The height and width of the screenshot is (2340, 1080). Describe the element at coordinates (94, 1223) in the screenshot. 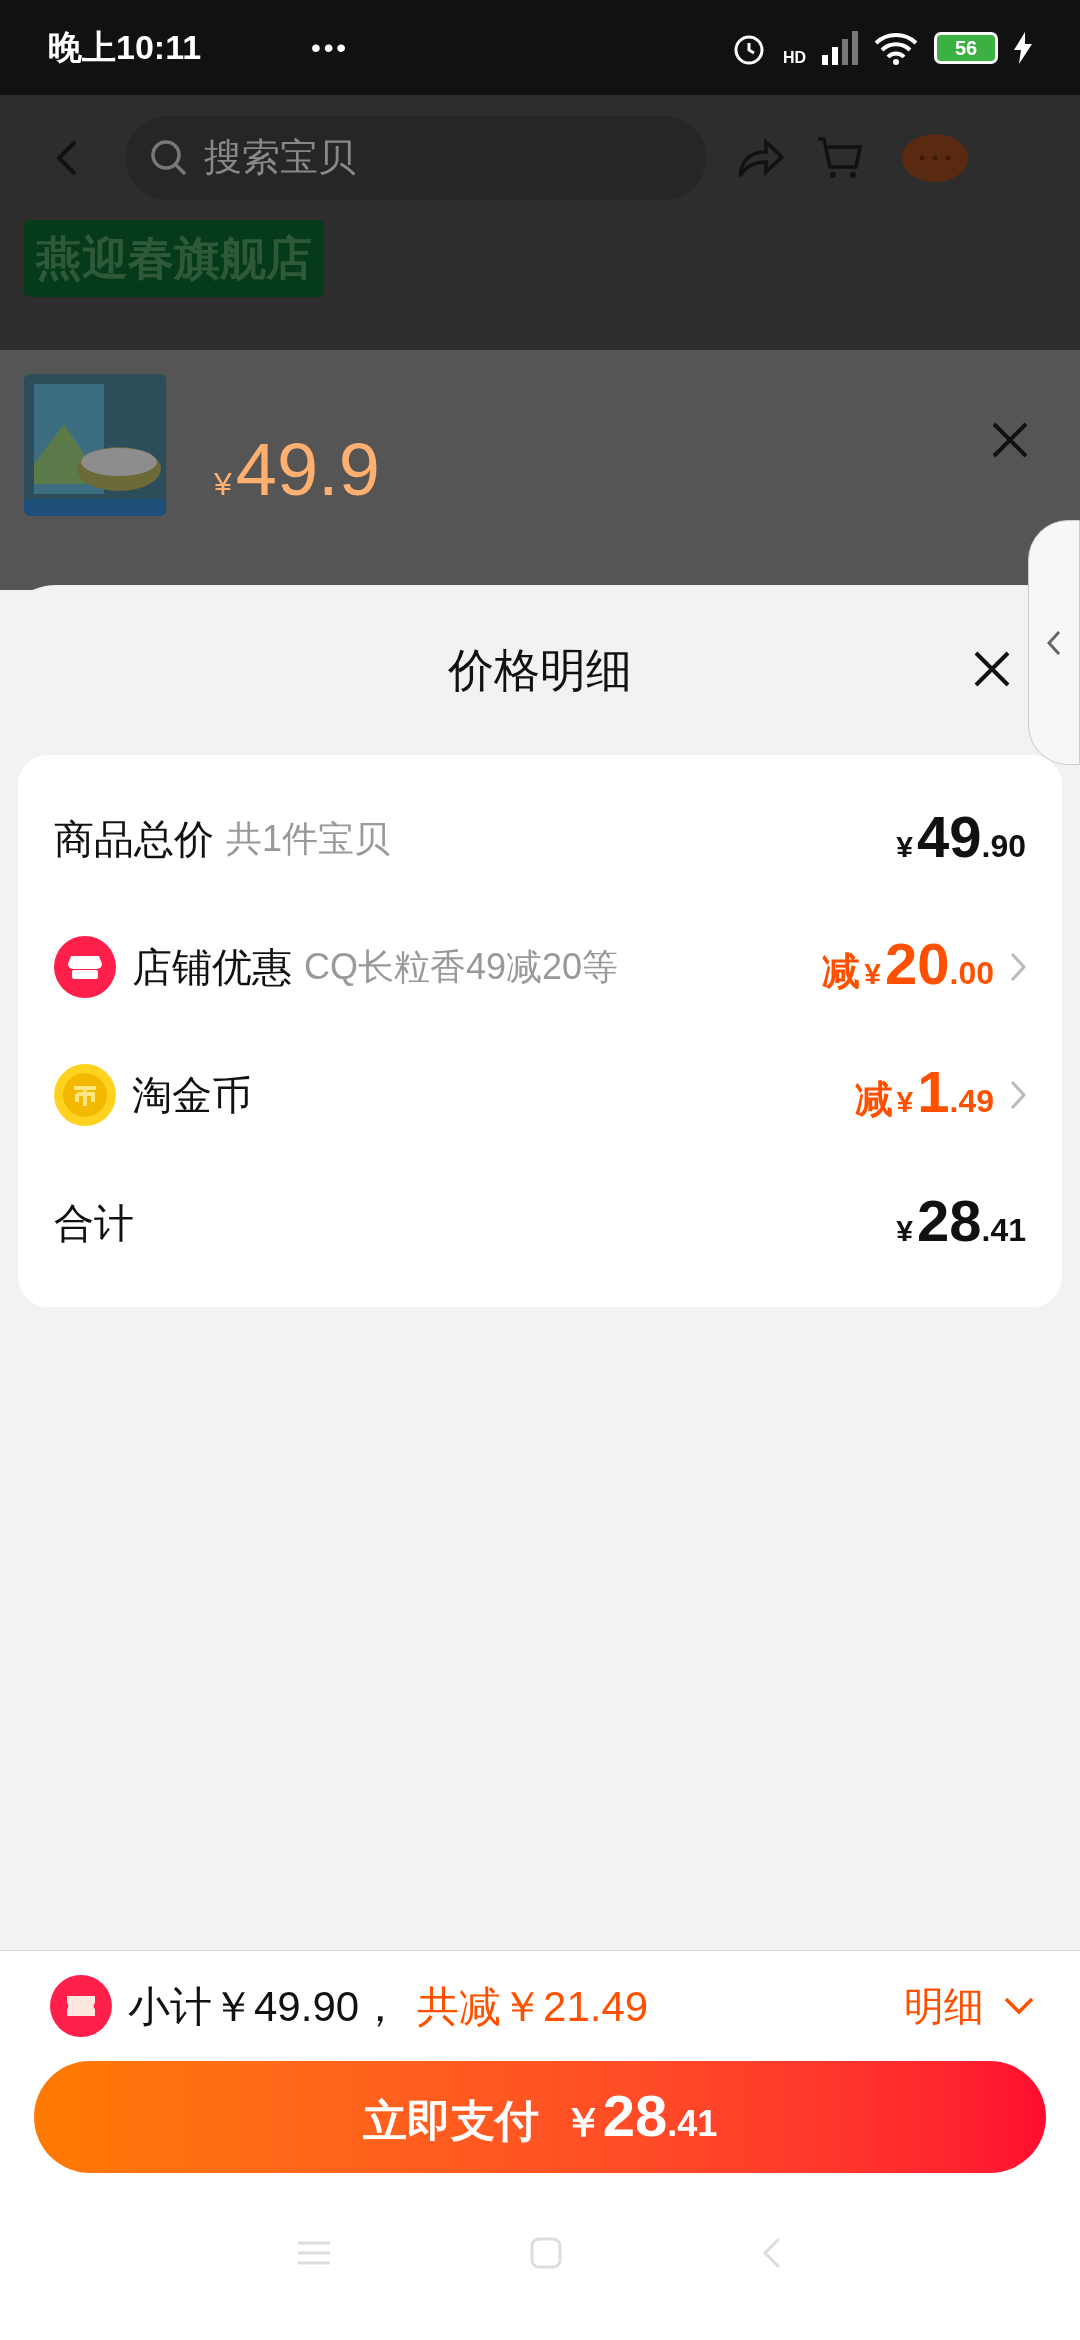

I see `row-label: 合计` at that location.